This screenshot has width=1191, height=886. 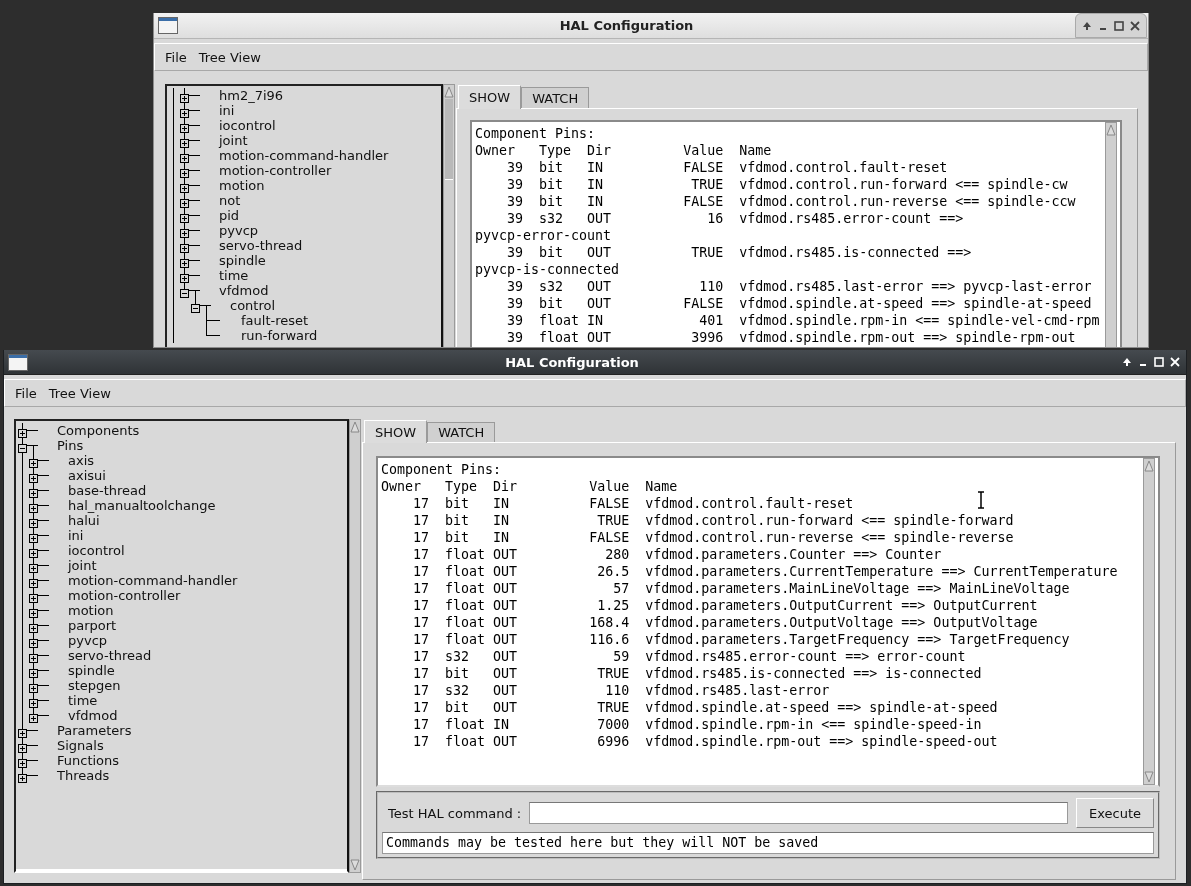 What do you see at coordinates (279, 335) in the screenshot?
I see `tree-item: run-forward` at bounding box center [279, 335].